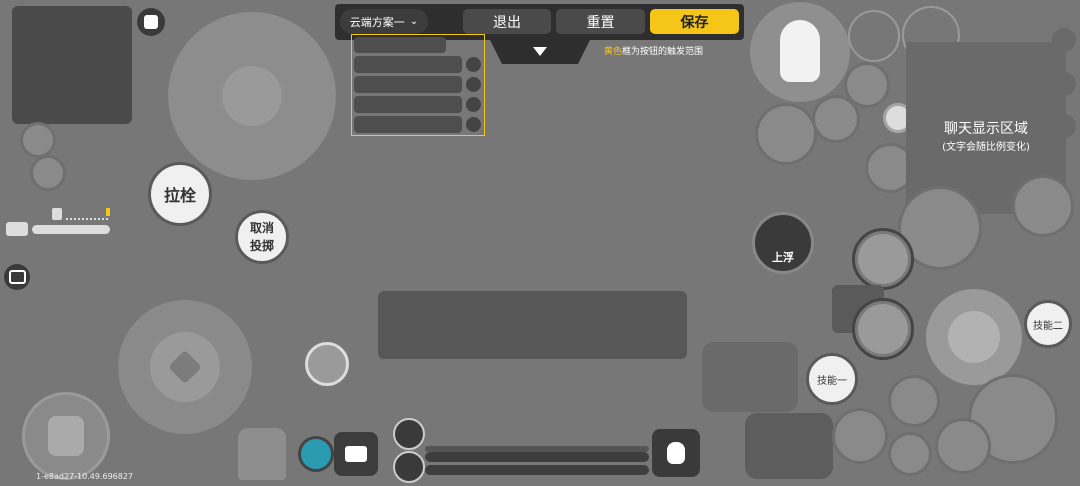 The width and height of the screenshot is (1080, 486). I want to click on fire-button-area, so click(252, 96).